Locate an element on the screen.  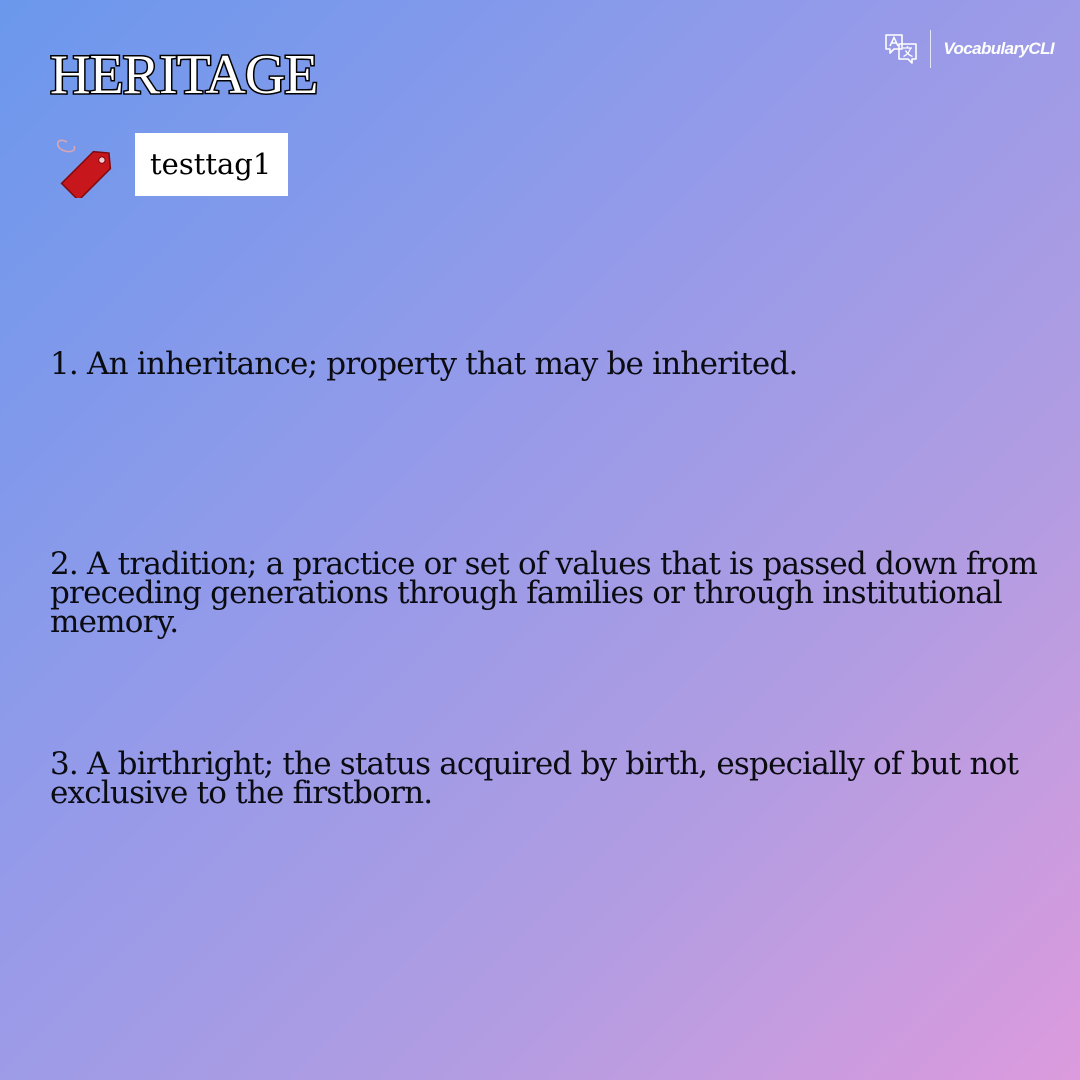
translate-icon is located at coordinates (901, 49).